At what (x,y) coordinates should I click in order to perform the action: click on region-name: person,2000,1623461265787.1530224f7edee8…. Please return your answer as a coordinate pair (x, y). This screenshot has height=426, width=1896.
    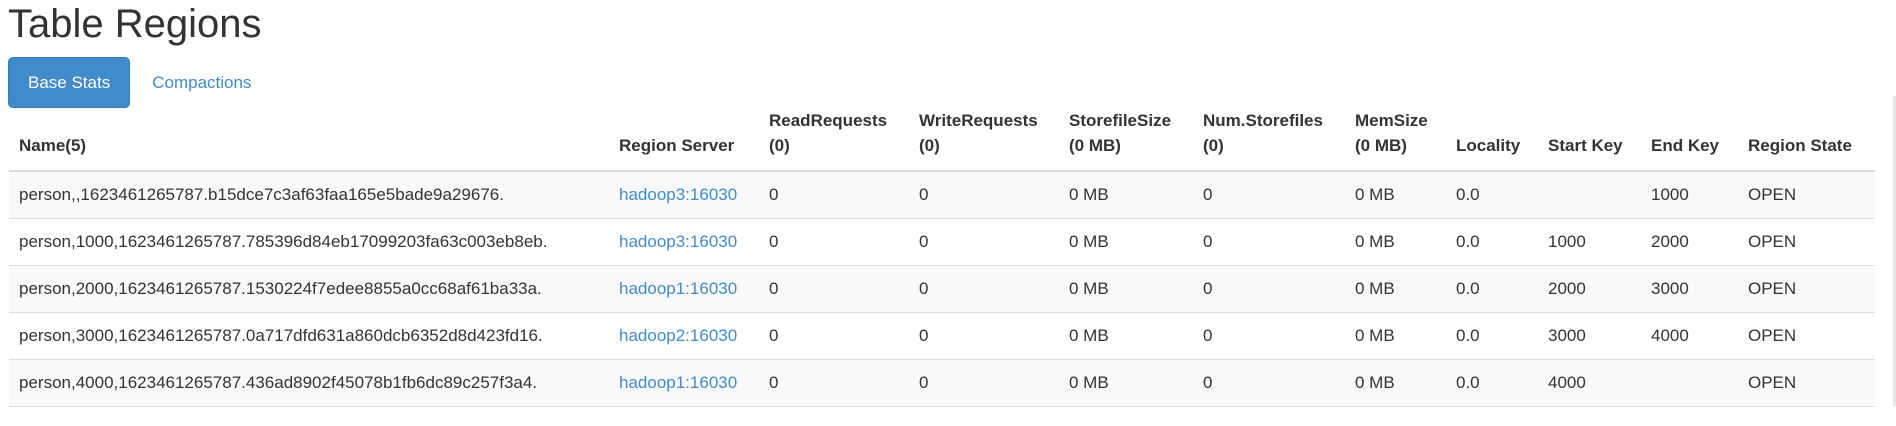
    Looking at the image, I should click on (309, 289).